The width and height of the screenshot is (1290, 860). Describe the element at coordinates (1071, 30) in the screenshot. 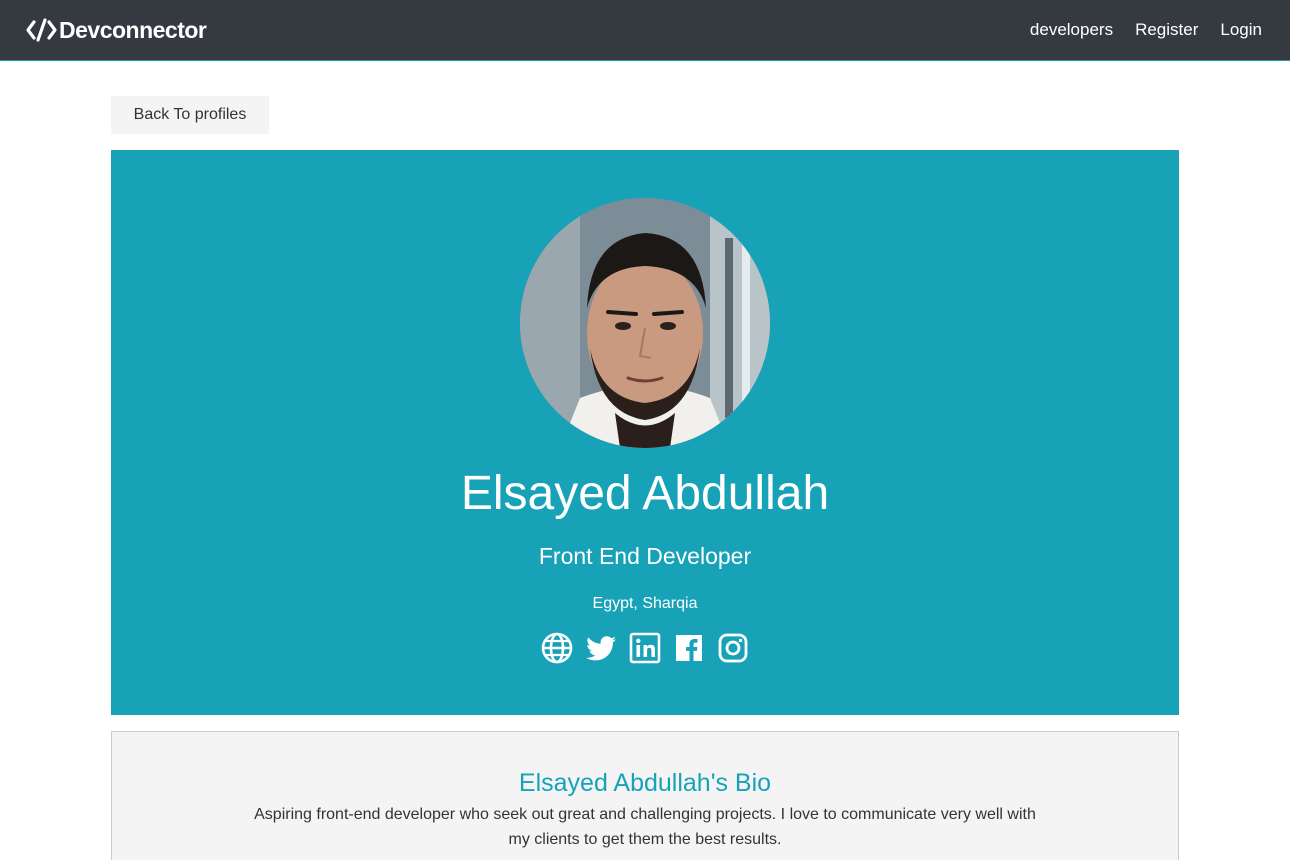

I see `nav-developers-link: developers` at that location.